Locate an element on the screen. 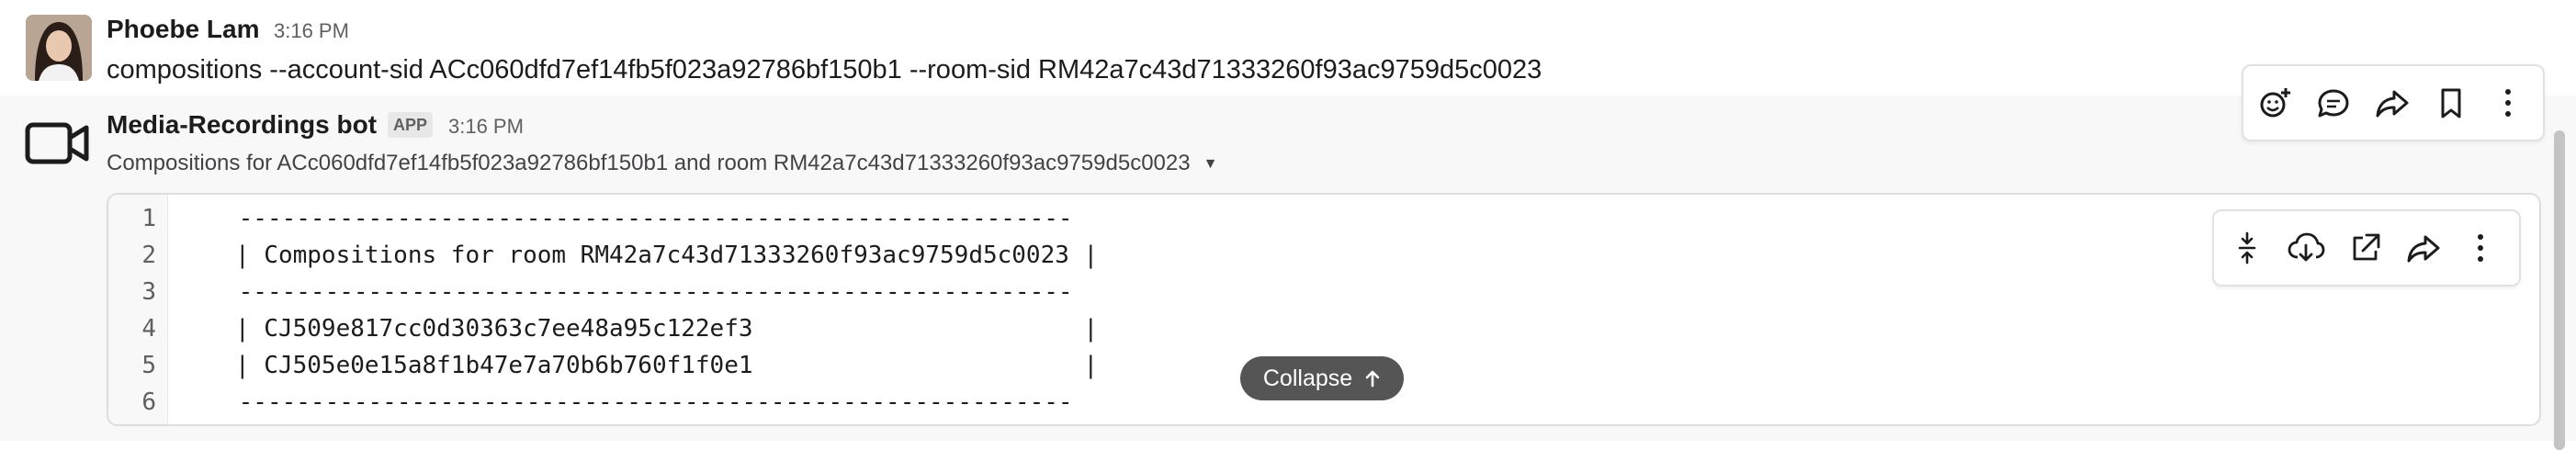 This screenshot has height=450, width=2576. add-reaction-icon is located at coordinates (2274, 103).